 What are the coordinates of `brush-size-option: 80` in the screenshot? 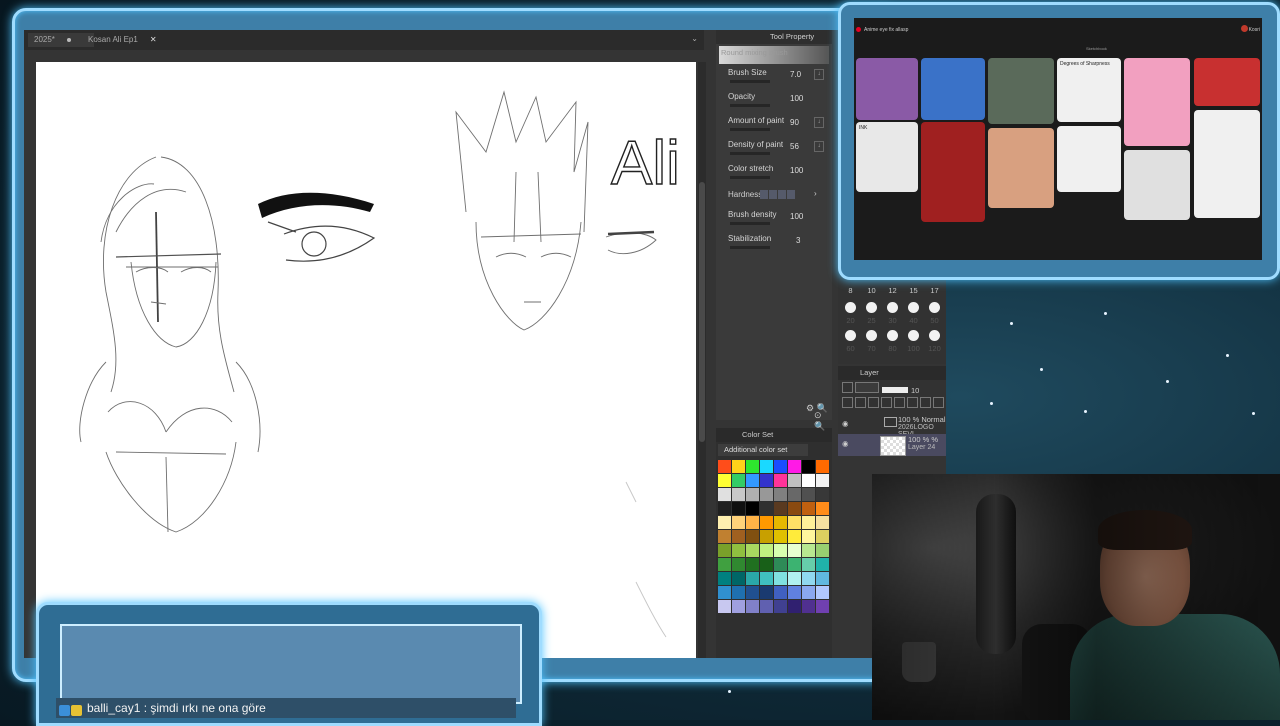 It's located at (892, 348).